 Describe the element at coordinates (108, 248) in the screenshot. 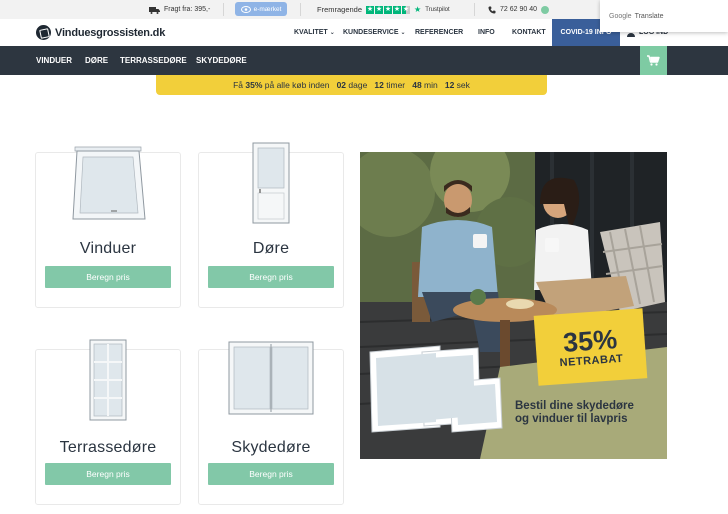

I see `product-title: Vinduer` at that location.